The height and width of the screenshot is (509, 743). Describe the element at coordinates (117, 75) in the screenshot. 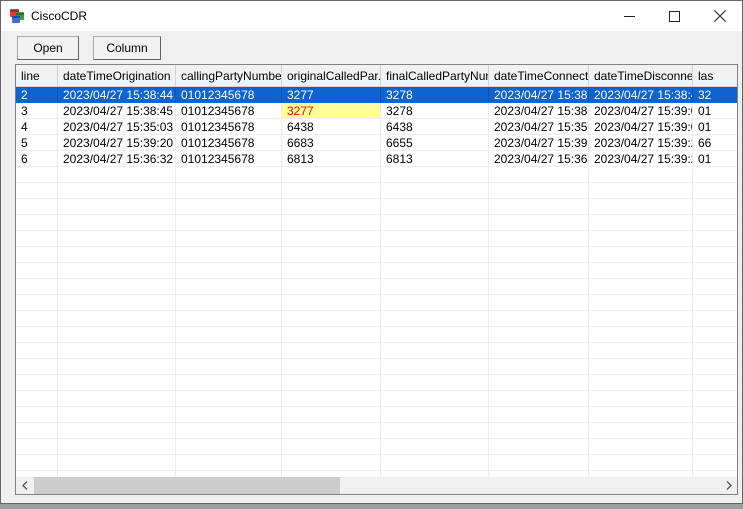

I see `column-header: dateTimeOrigination` at that location.